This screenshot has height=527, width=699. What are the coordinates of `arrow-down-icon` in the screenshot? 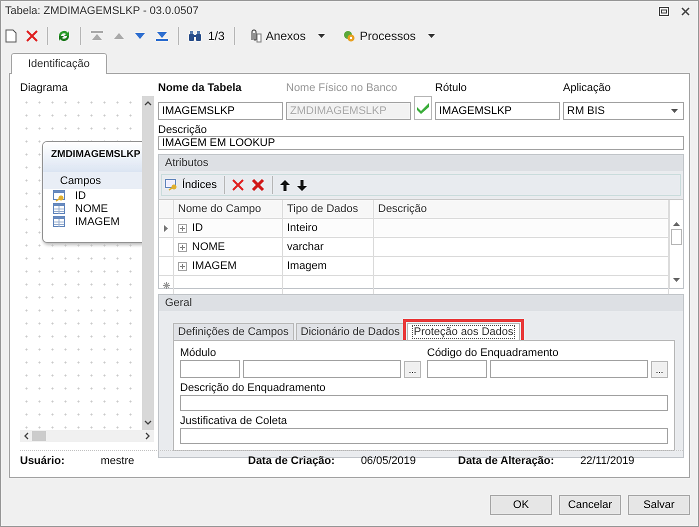 It's located at (301, 185).